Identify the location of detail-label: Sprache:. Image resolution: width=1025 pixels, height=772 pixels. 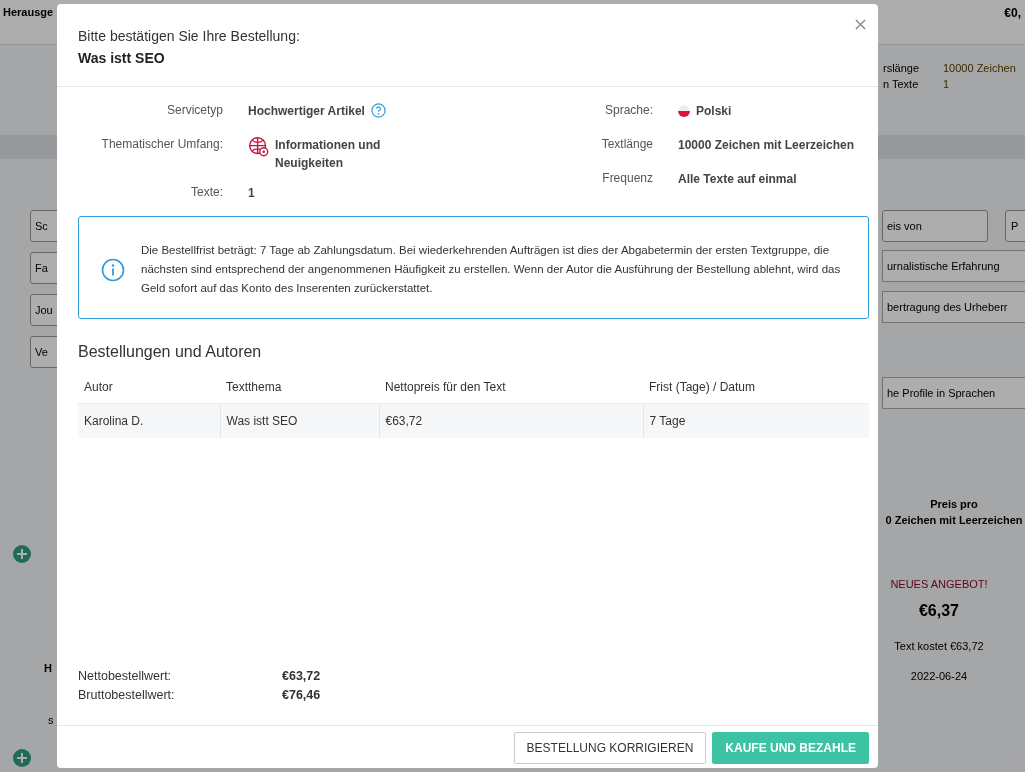
(628, 109).